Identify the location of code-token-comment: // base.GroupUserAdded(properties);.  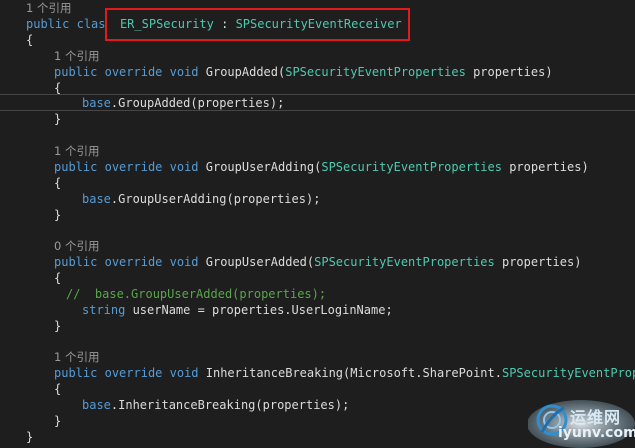
(196, 294).